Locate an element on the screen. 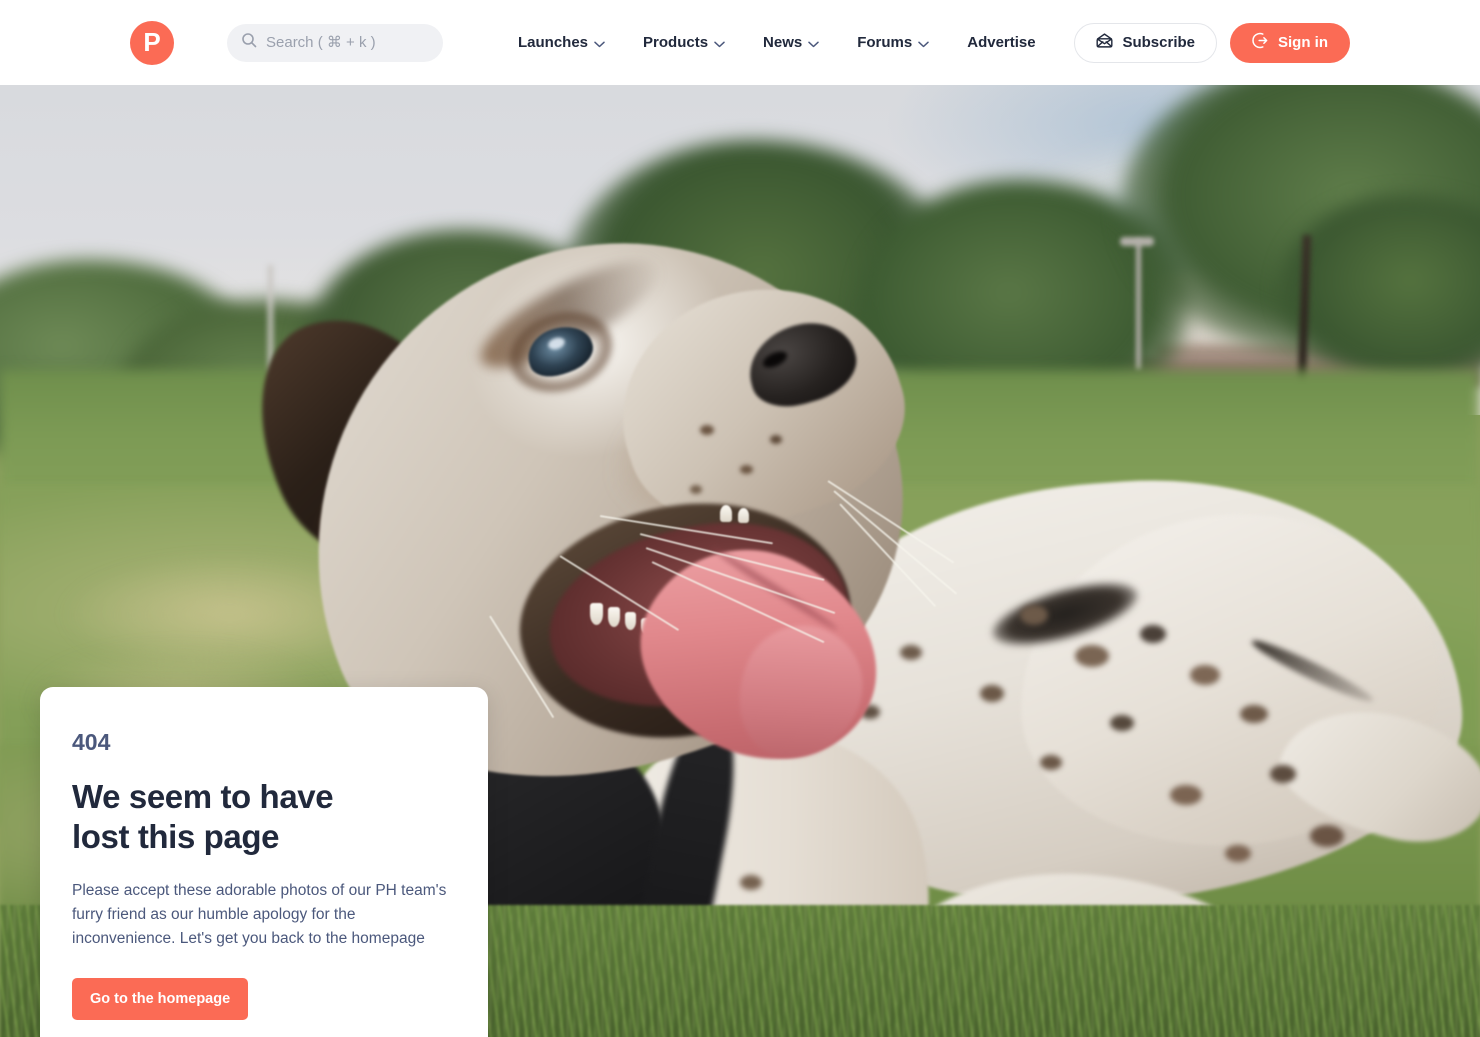 The width and height of the screenshot is (1480, 1037). envelope-open-icon is located at coordinates (1104, 42).